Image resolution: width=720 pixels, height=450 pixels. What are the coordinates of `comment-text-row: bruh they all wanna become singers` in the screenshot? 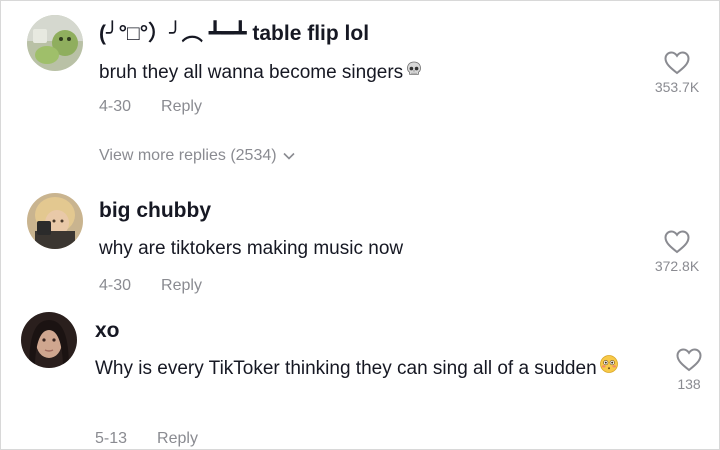 It's located at (369, 73).